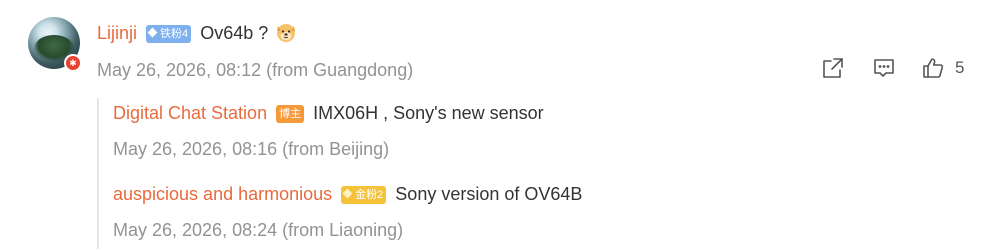 This screenshot has width=993, height=249. Describe the element at coordinates (234, 33) in the screenshot. I see `comment-text: Ov64b ?` at that location.